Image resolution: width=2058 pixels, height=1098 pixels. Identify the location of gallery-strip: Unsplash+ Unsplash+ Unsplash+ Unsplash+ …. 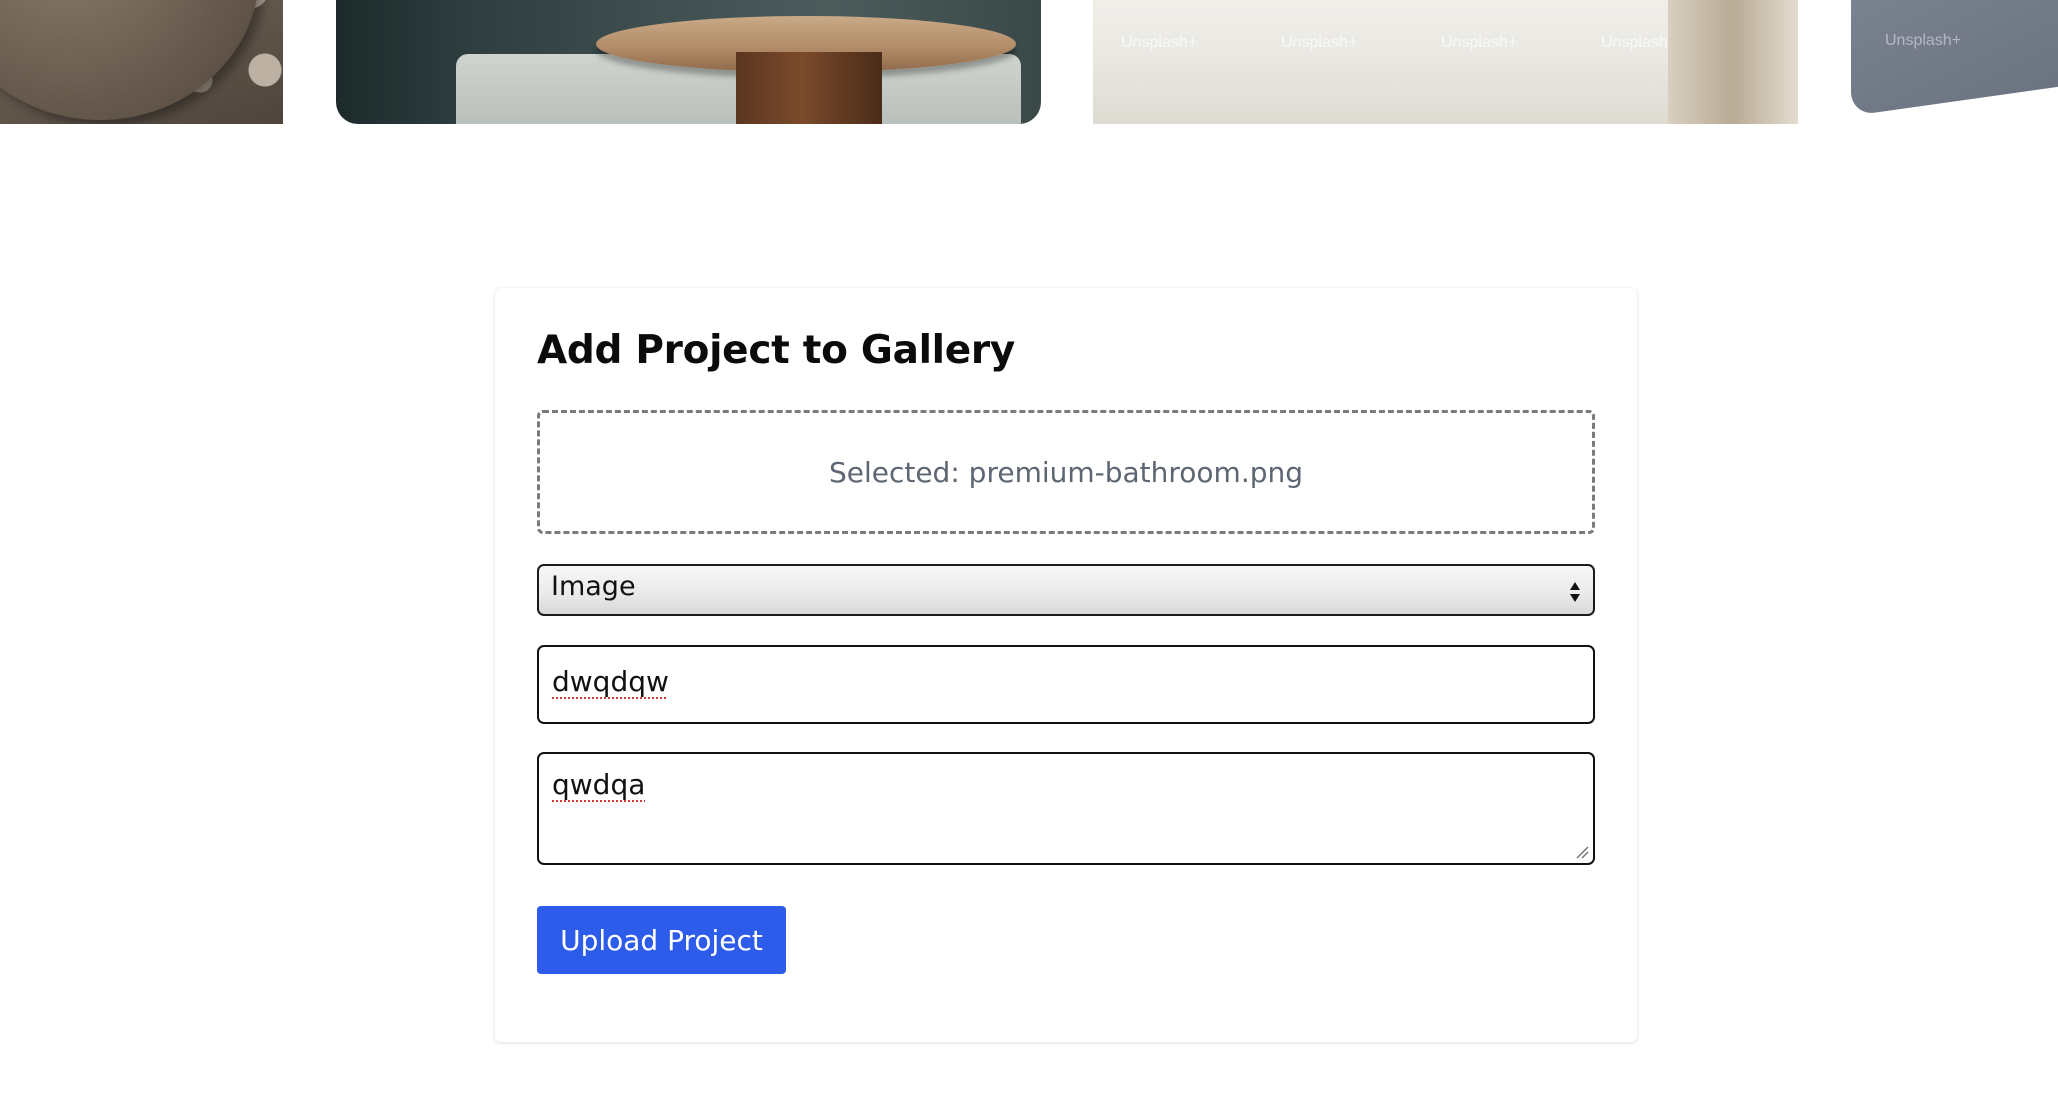
(1029, 62).